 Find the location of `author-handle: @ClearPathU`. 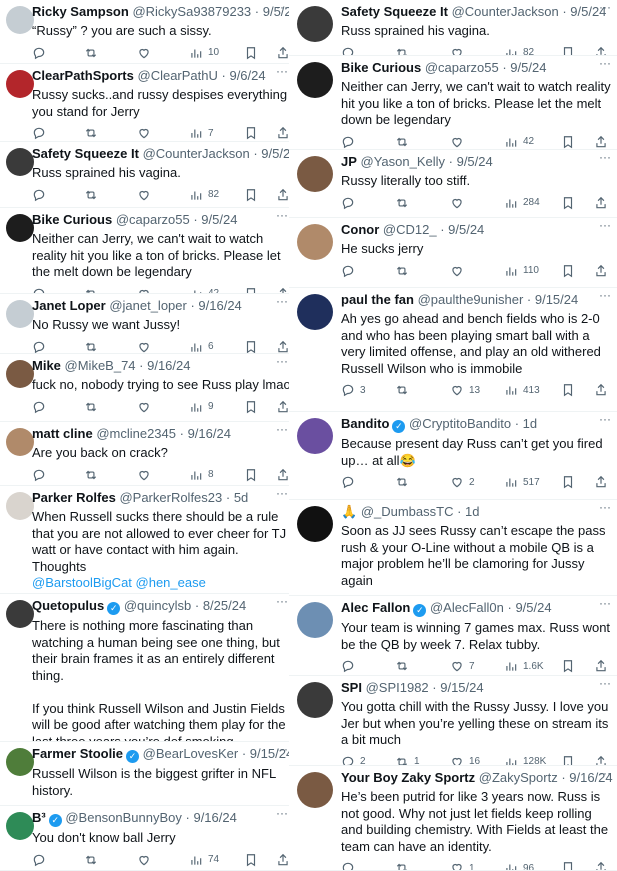

author-handle: @ClearPathU is located at coordinates (178, 75).